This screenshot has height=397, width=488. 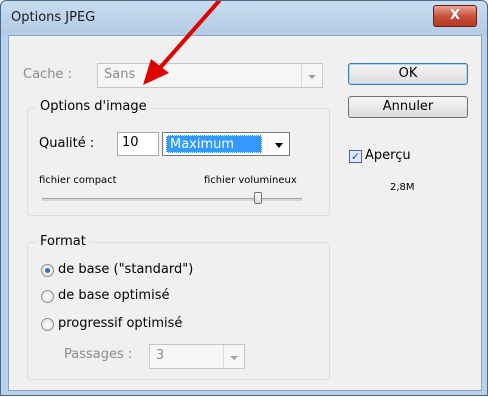 I want to click on annotation-arrow, so click(x=182, y=43).